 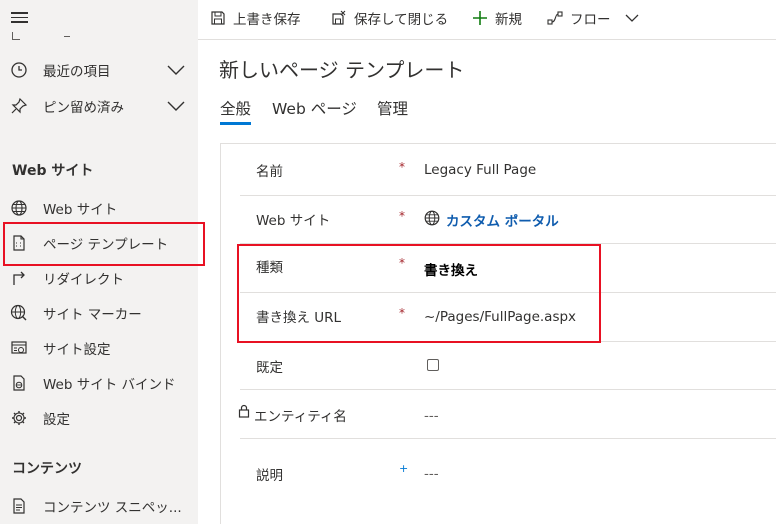 I want to click on highlight-annotation-form, so click(x=419, y=293).